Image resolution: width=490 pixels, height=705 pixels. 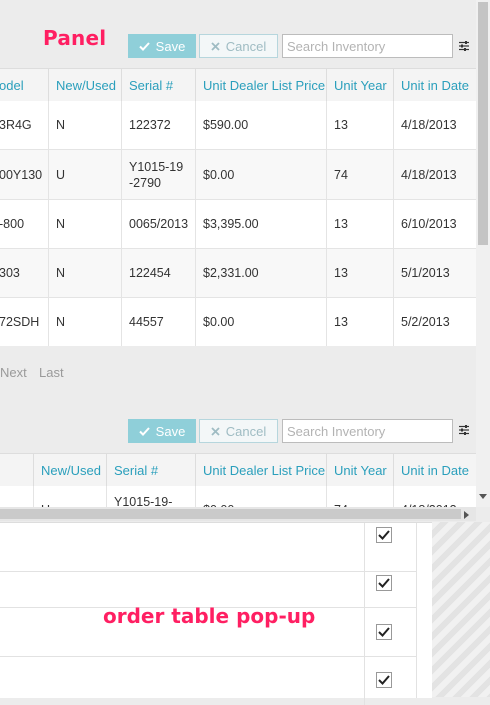 I want to click on horizontal-scrollbar, so click(x=238, y=514).